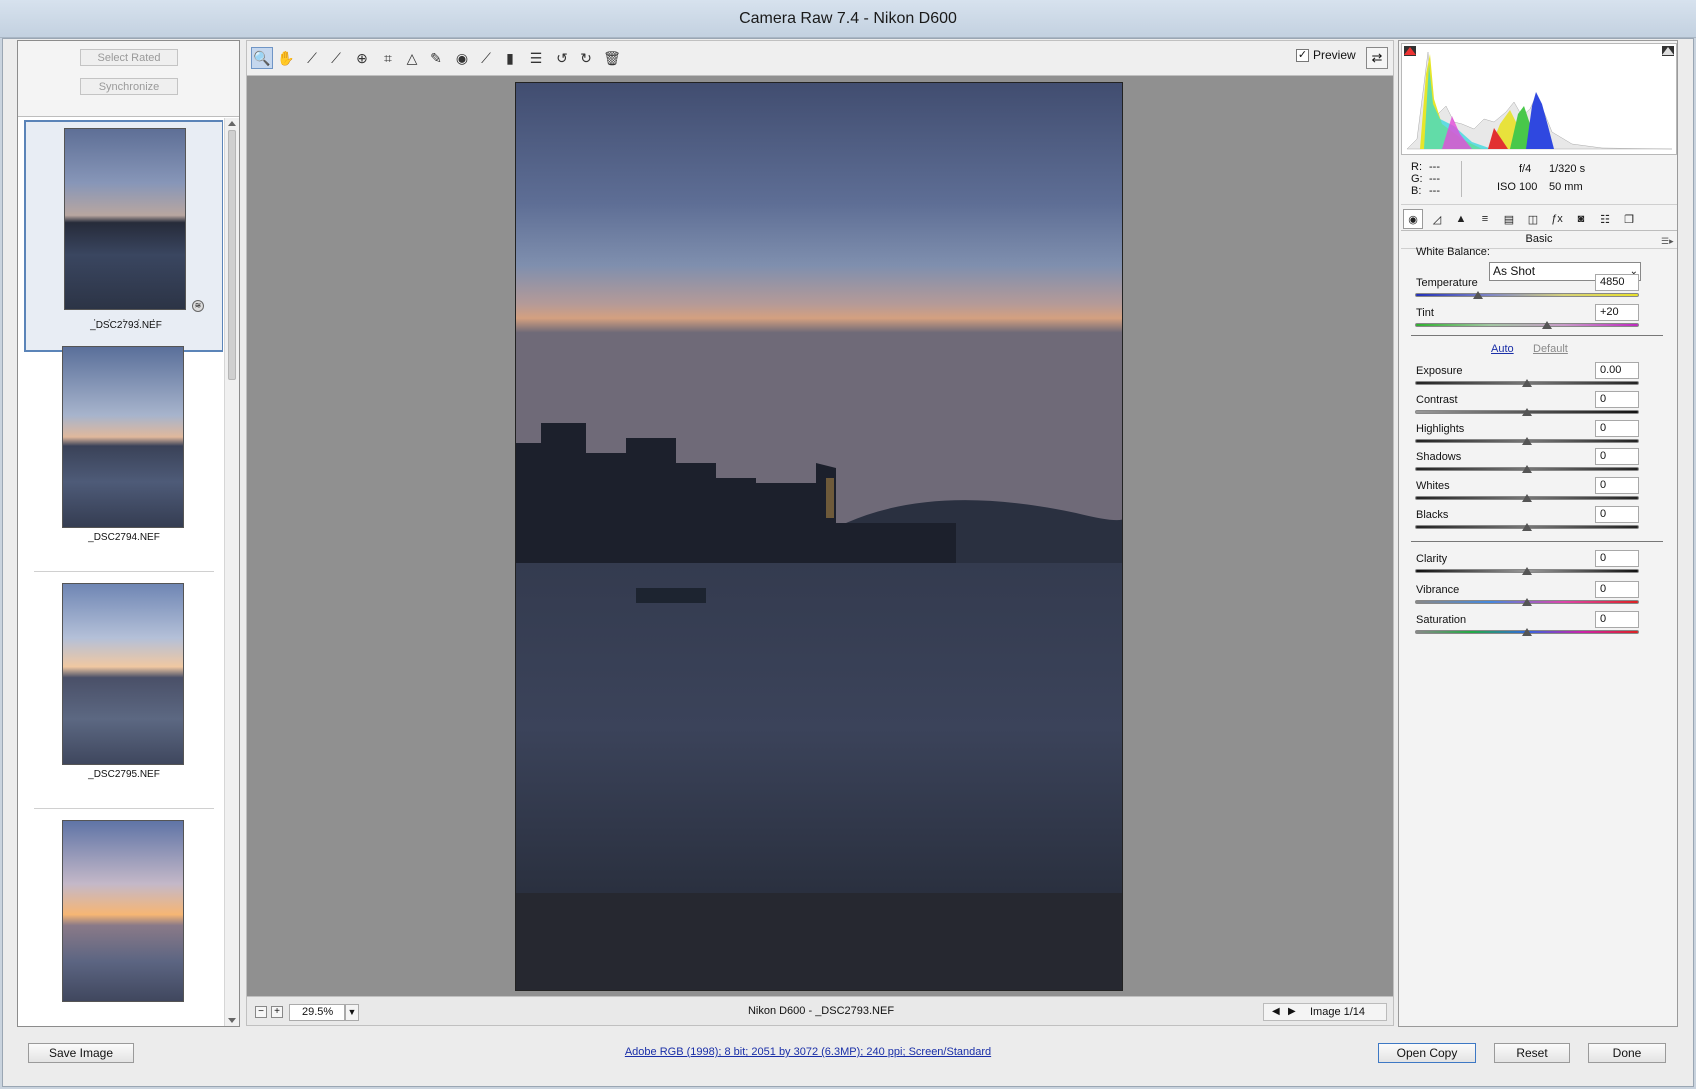 The image size is (1696, 1089). What do you see at coordinates (124, 537) in the screenshot?
I see `thumbnail-filename: _DSC2794.NEF` at bounding box center [124, 537].